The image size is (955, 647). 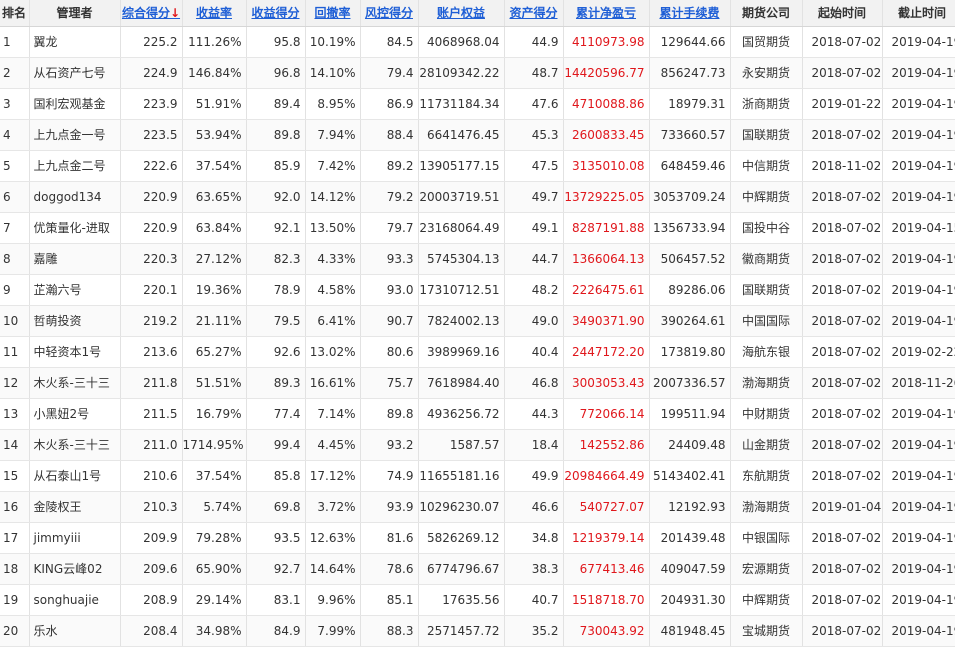 I want to click on cell-asset-score: 49.0, so click(x=534, y=321).